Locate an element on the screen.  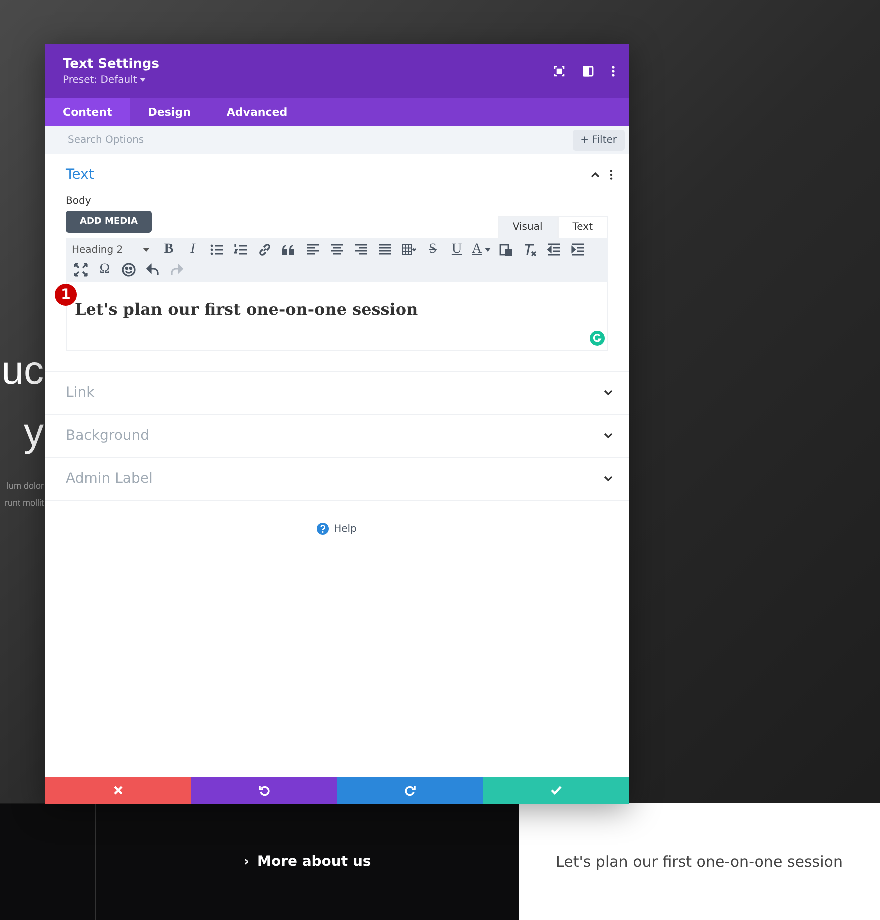
fullscreen-icon is located at coordinates (81, 270).